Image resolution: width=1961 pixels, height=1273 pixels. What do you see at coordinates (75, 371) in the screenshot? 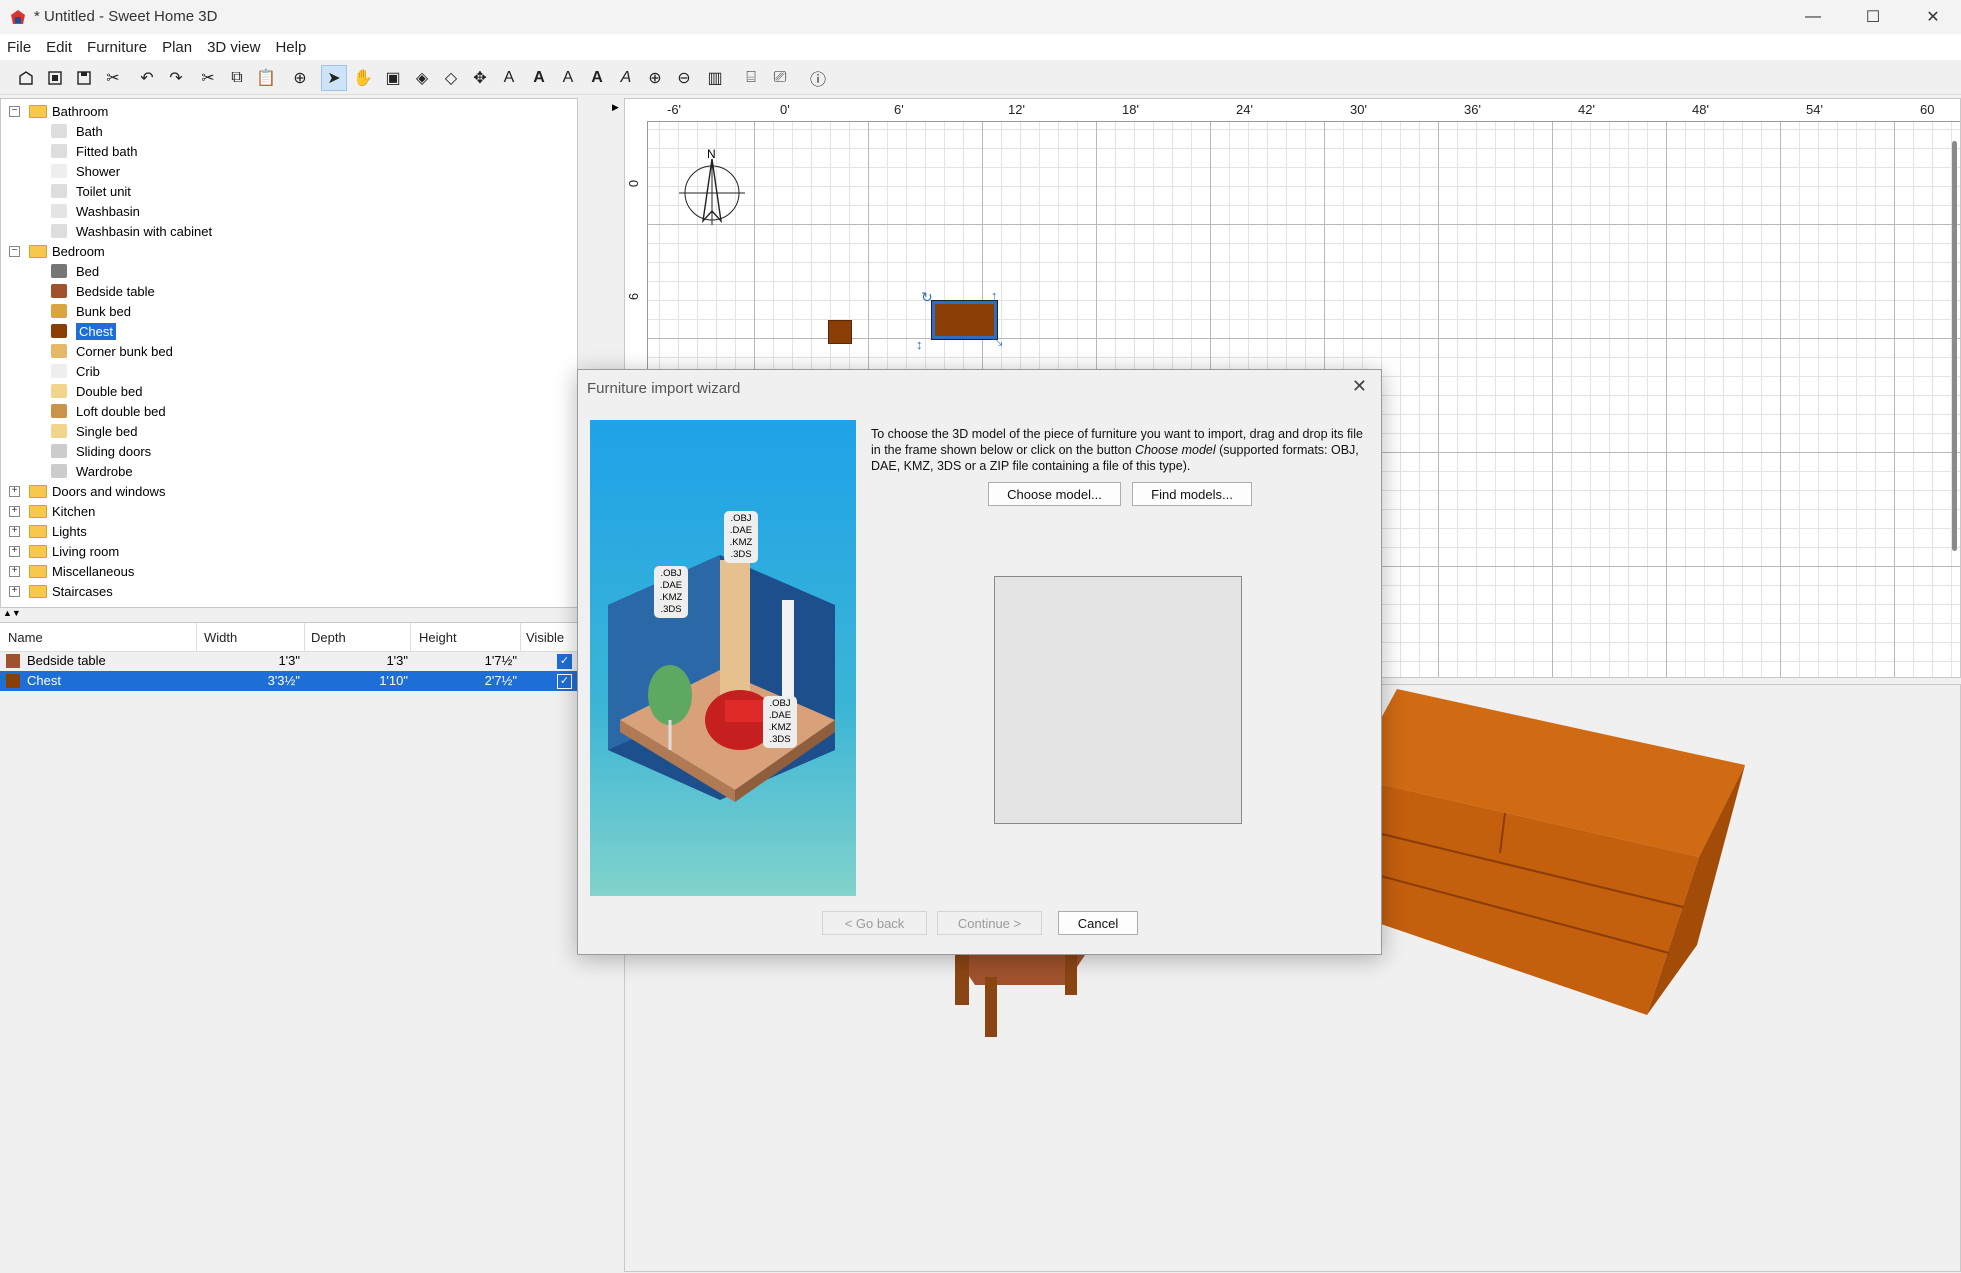
I see `catalog-item: Crib` at bounding box center [75, 371].